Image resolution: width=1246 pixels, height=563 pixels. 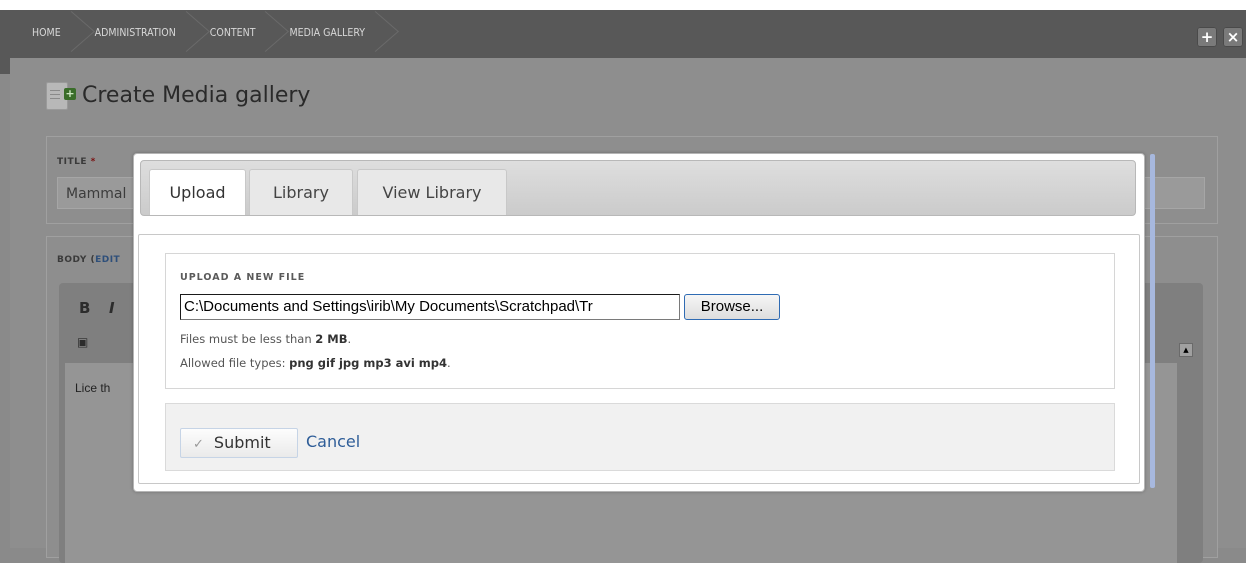 I want to click on breadcrumb-administration: ADMINISTRATION, so click(x=140, y=32).